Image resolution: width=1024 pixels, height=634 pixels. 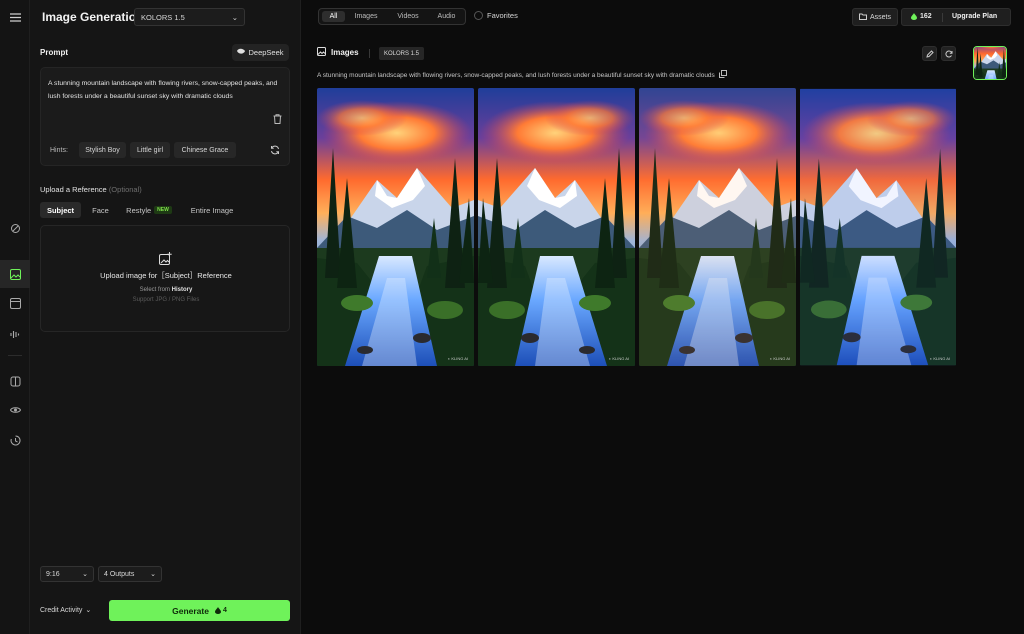 I want to click on credit-balance: 162, so click(x=921, y=16).